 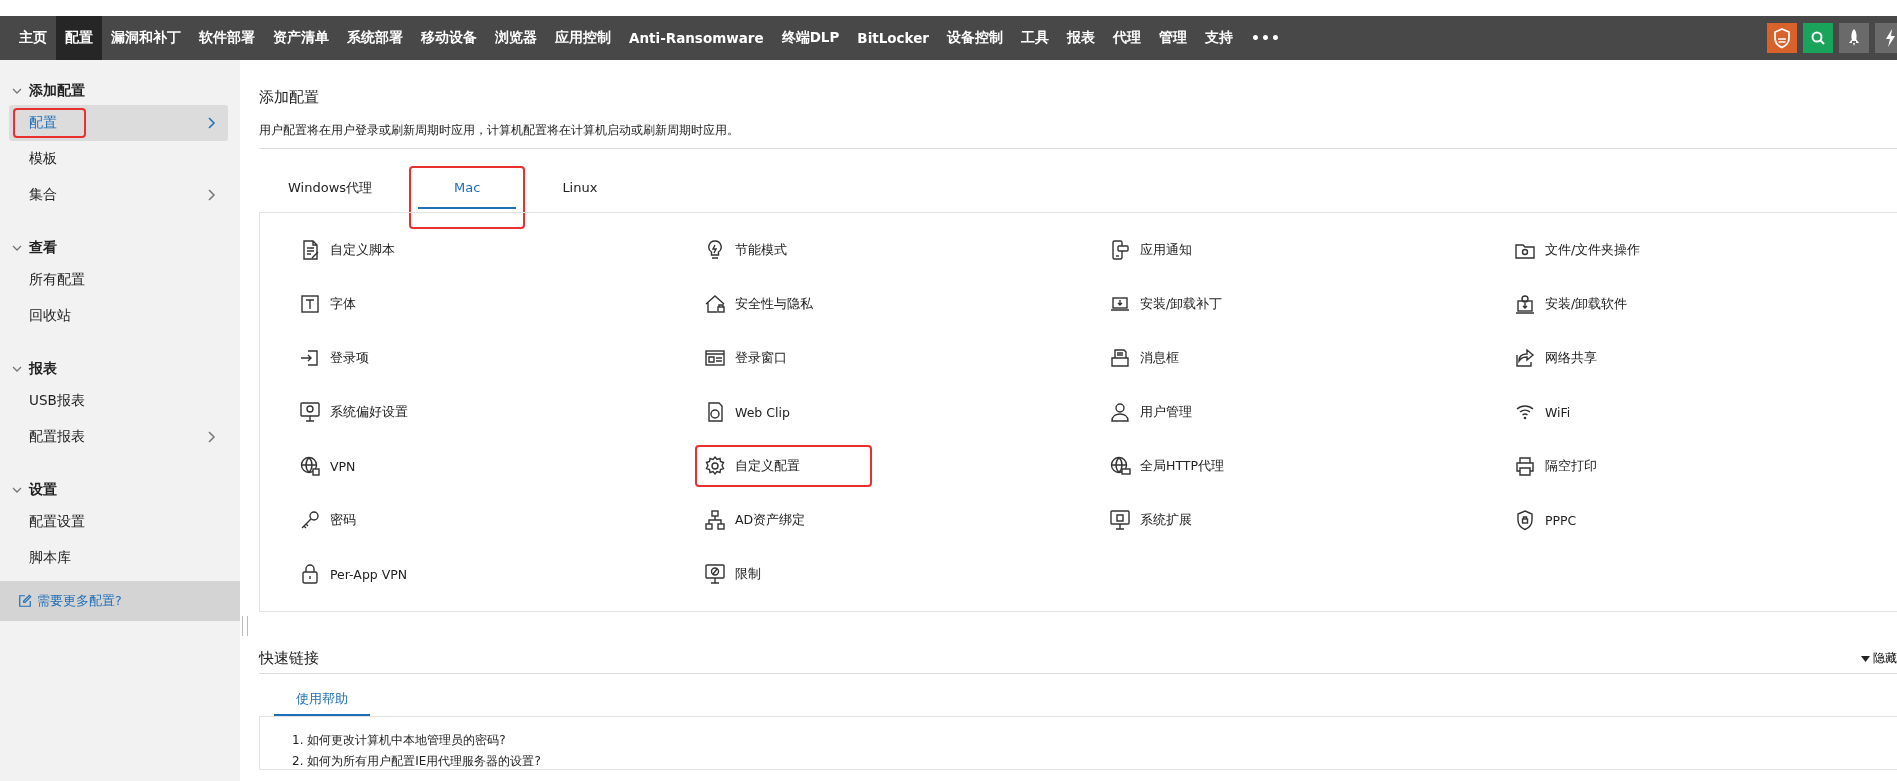 What do you see at coordinates (120, 248) in the screenshot?
I see `section-header: 查看` at bounding box center [120, 248].